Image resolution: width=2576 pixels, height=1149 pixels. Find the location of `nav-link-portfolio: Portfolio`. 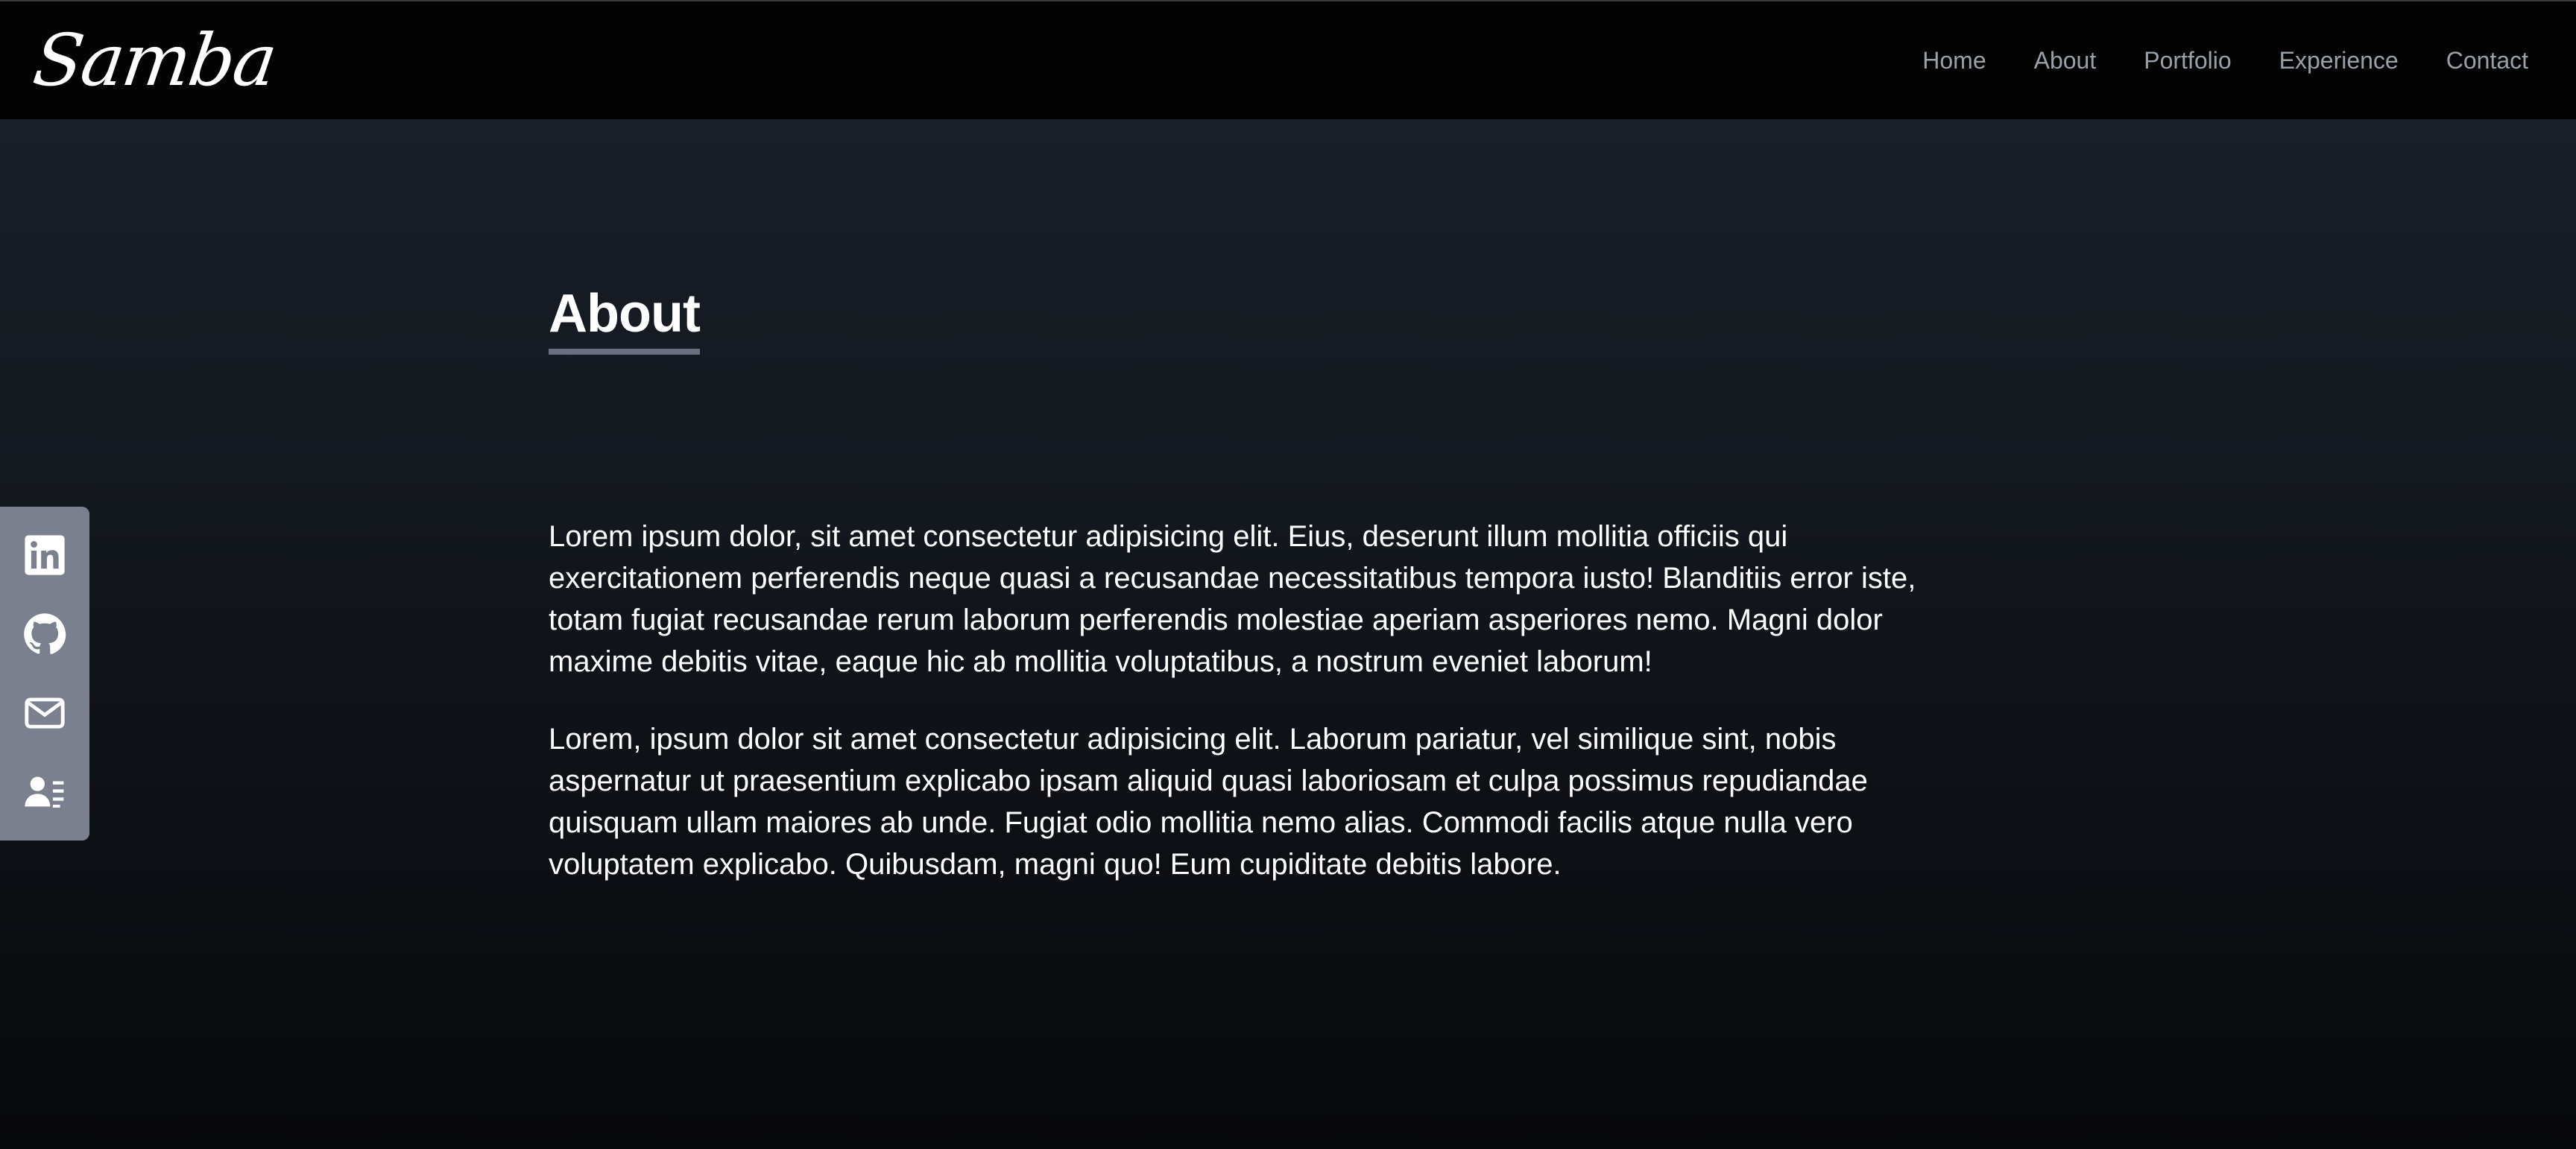

nav-link-portfolio: Portfolio is located at coordinates (2187, 61).